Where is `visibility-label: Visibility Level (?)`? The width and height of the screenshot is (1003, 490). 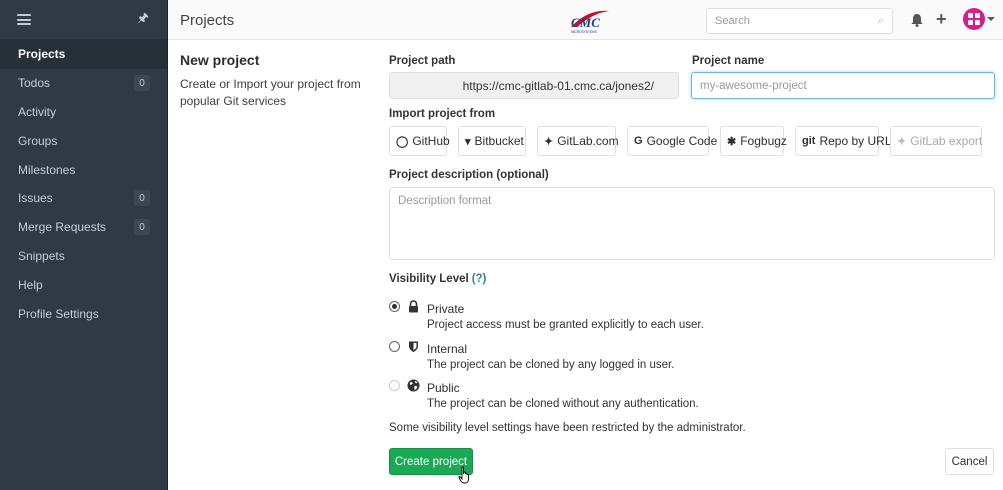
visibility-label: Visibility Level (?) is located at coordinates (437, 279).